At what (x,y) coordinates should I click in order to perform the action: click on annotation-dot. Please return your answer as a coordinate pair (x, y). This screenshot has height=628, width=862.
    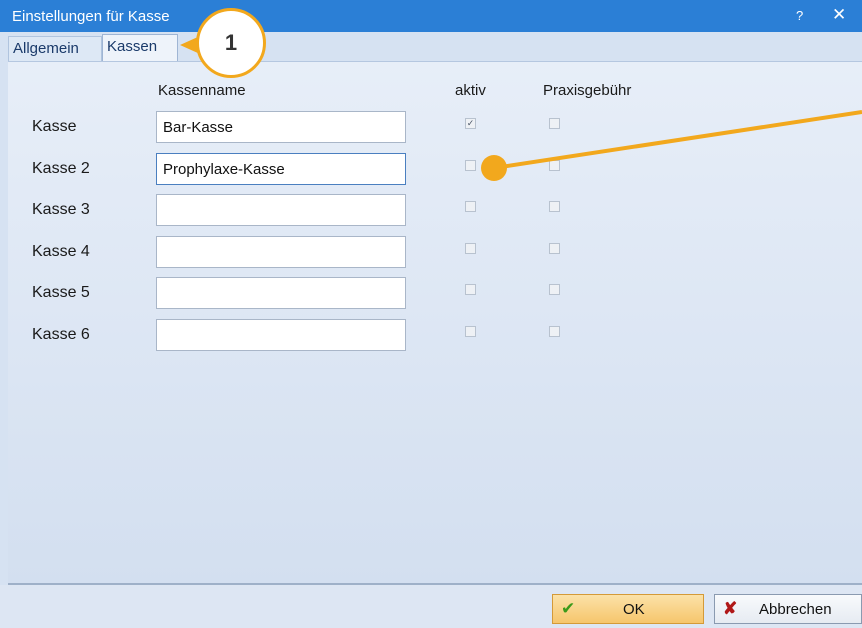
    Looking at the image, I should click on (494, 168).